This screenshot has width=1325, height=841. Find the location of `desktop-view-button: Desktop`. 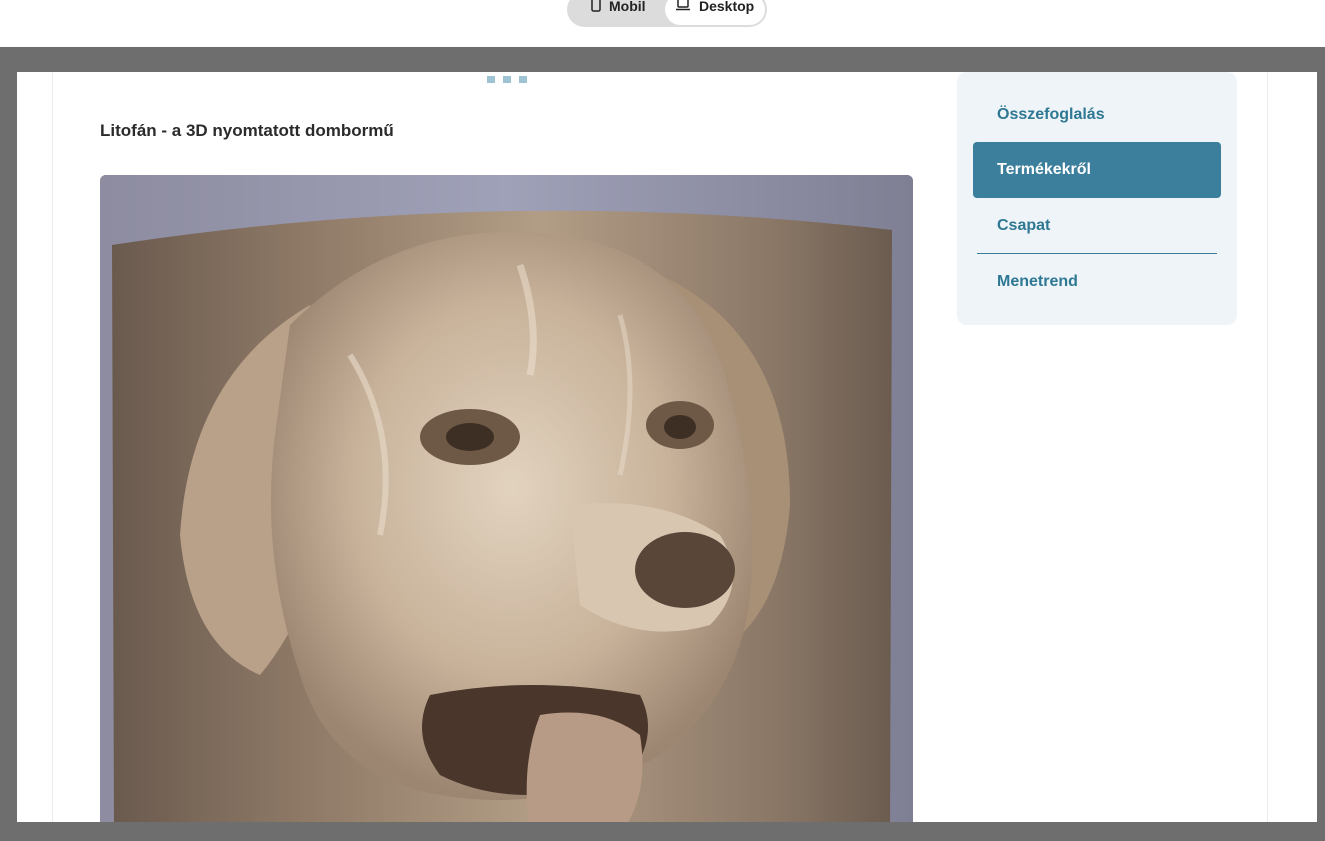

desktop-view-button: Desktop is located at coordinates (715, 12).